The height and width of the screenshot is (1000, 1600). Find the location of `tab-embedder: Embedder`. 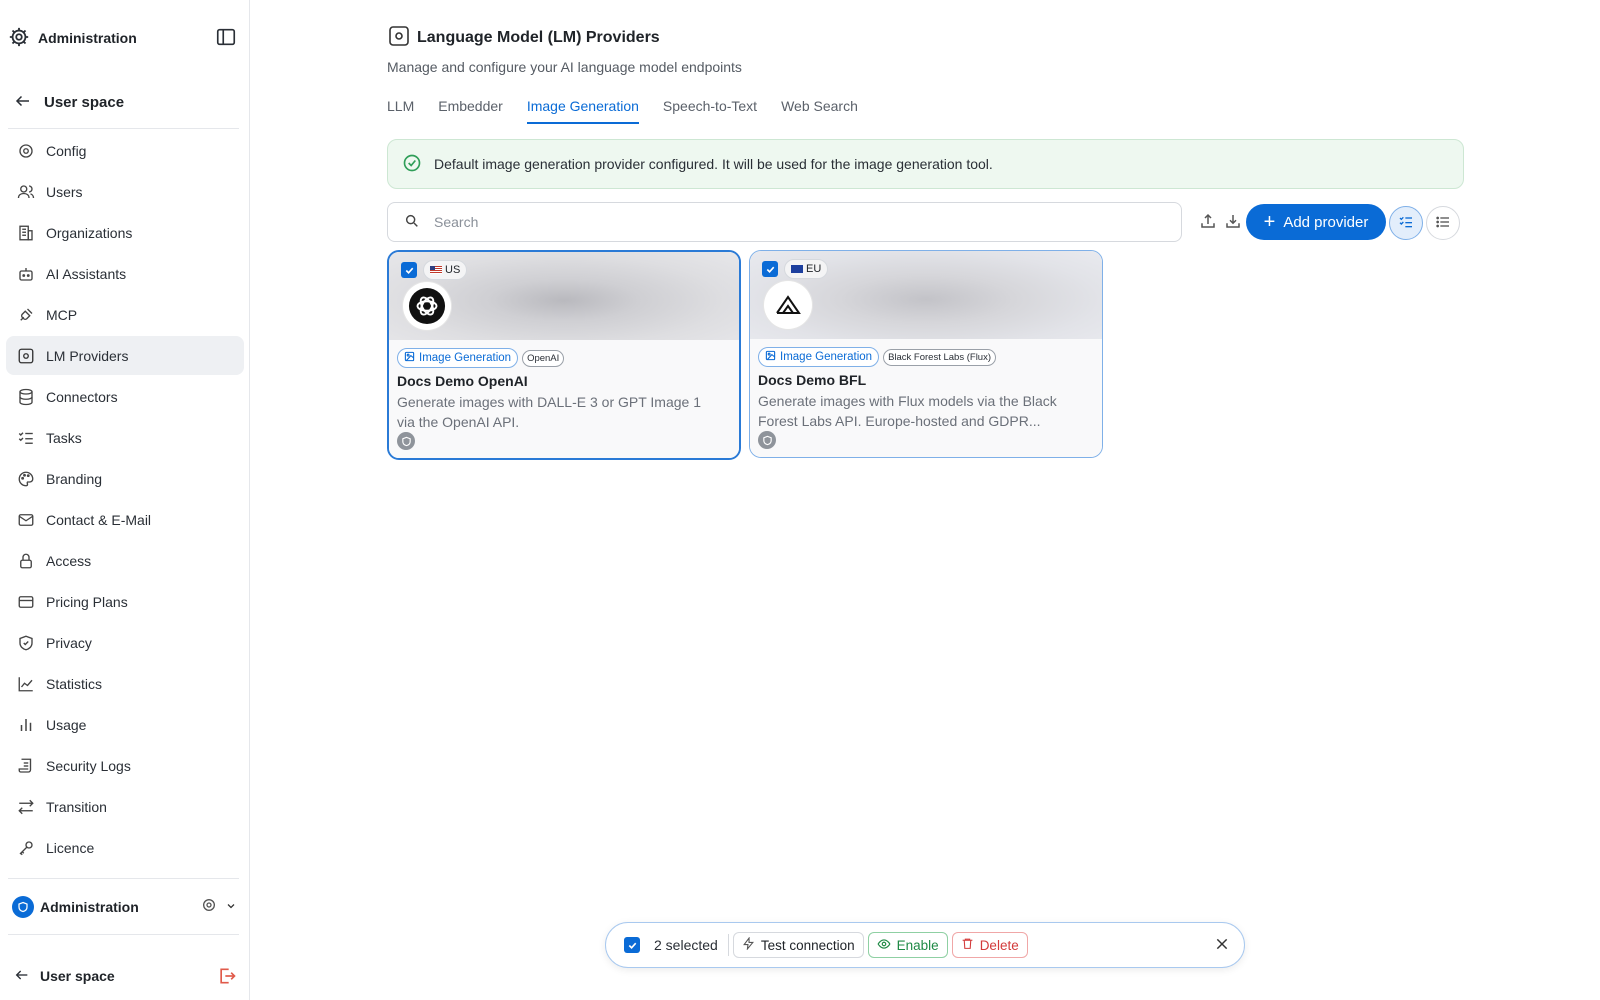

tab-embedder: Embedder is located at coordinates (470, 111).